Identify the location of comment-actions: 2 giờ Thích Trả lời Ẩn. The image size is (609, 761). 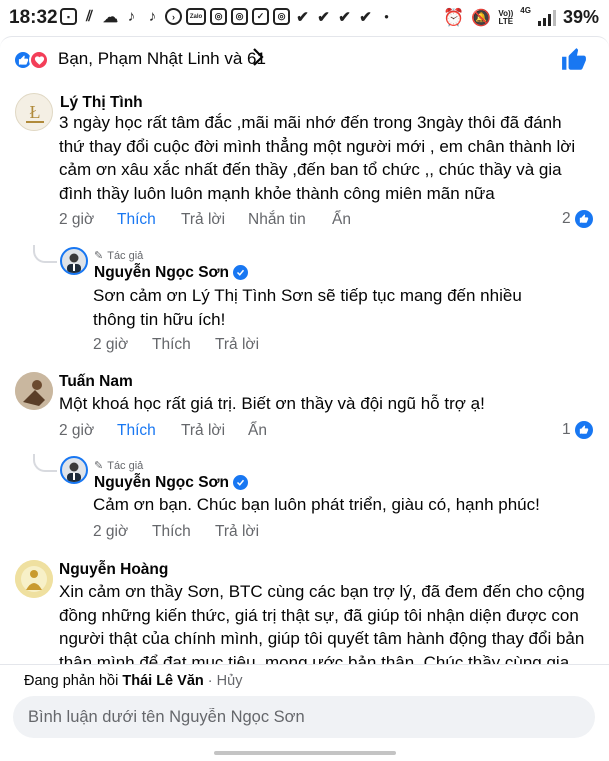
(163, 431).